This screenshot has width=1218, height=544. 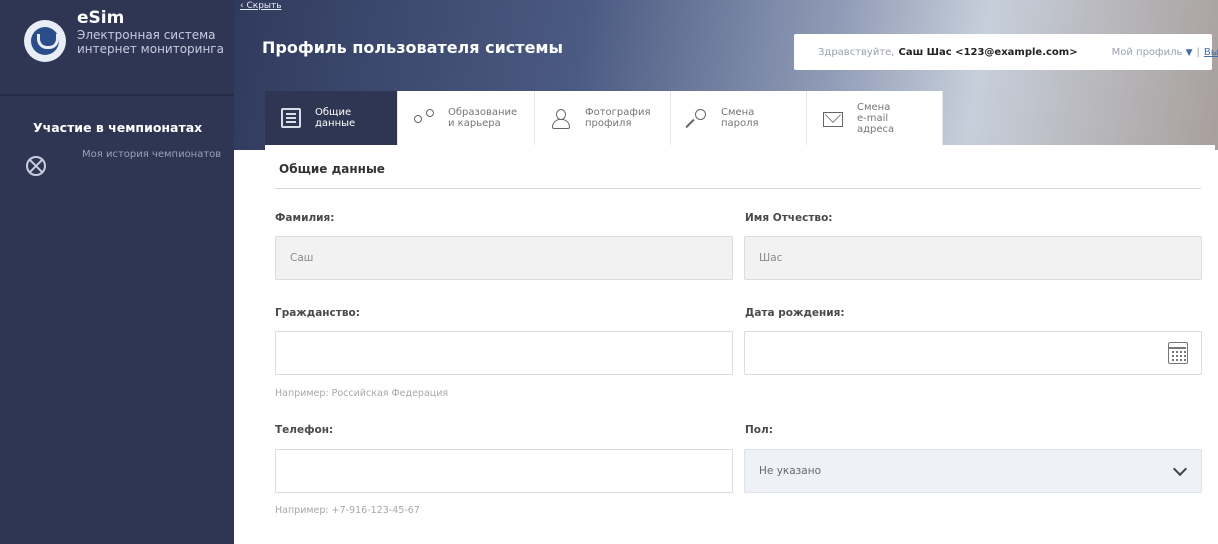 What do you see at coordinates (504, 353) in the screenshot?
I see `citizenship-field` at bounding box center [504, 353].